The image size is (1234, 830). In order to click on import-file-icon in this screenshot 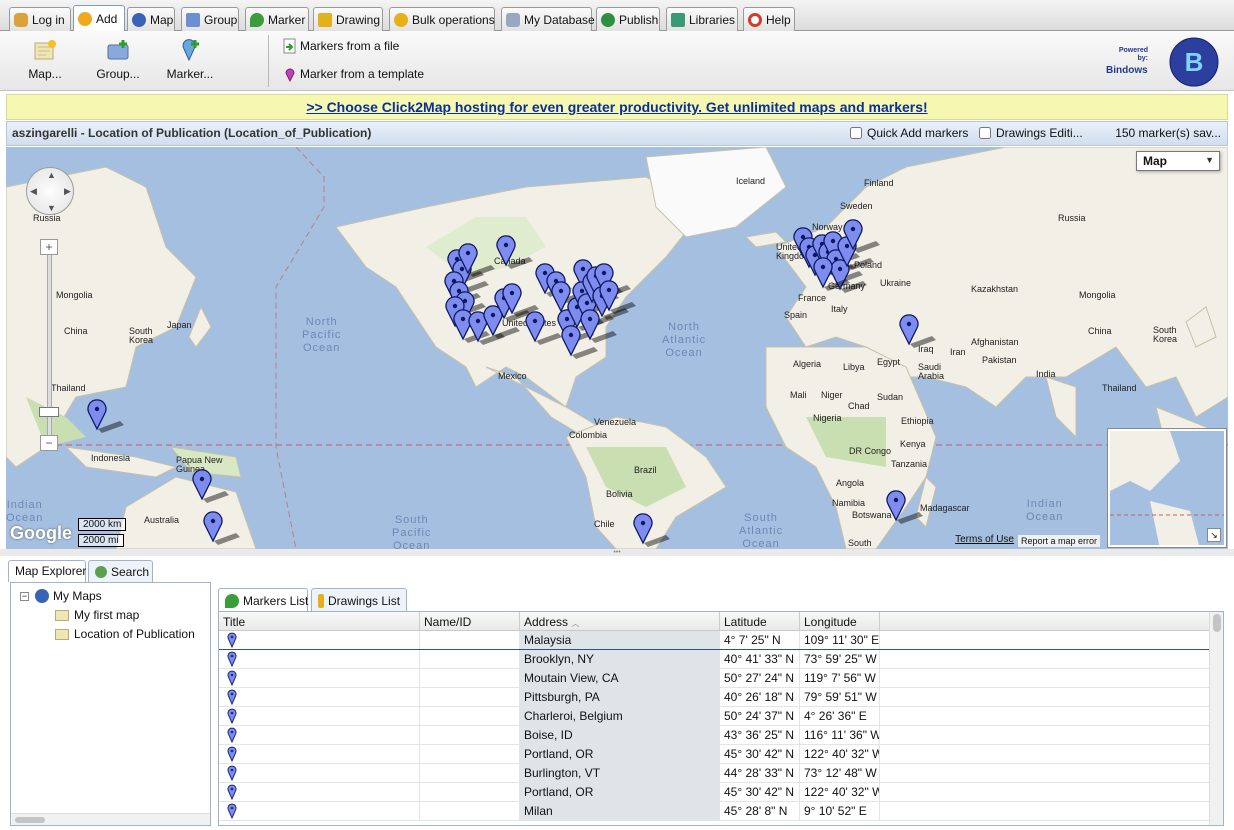, I will do `click(289, 46)`.